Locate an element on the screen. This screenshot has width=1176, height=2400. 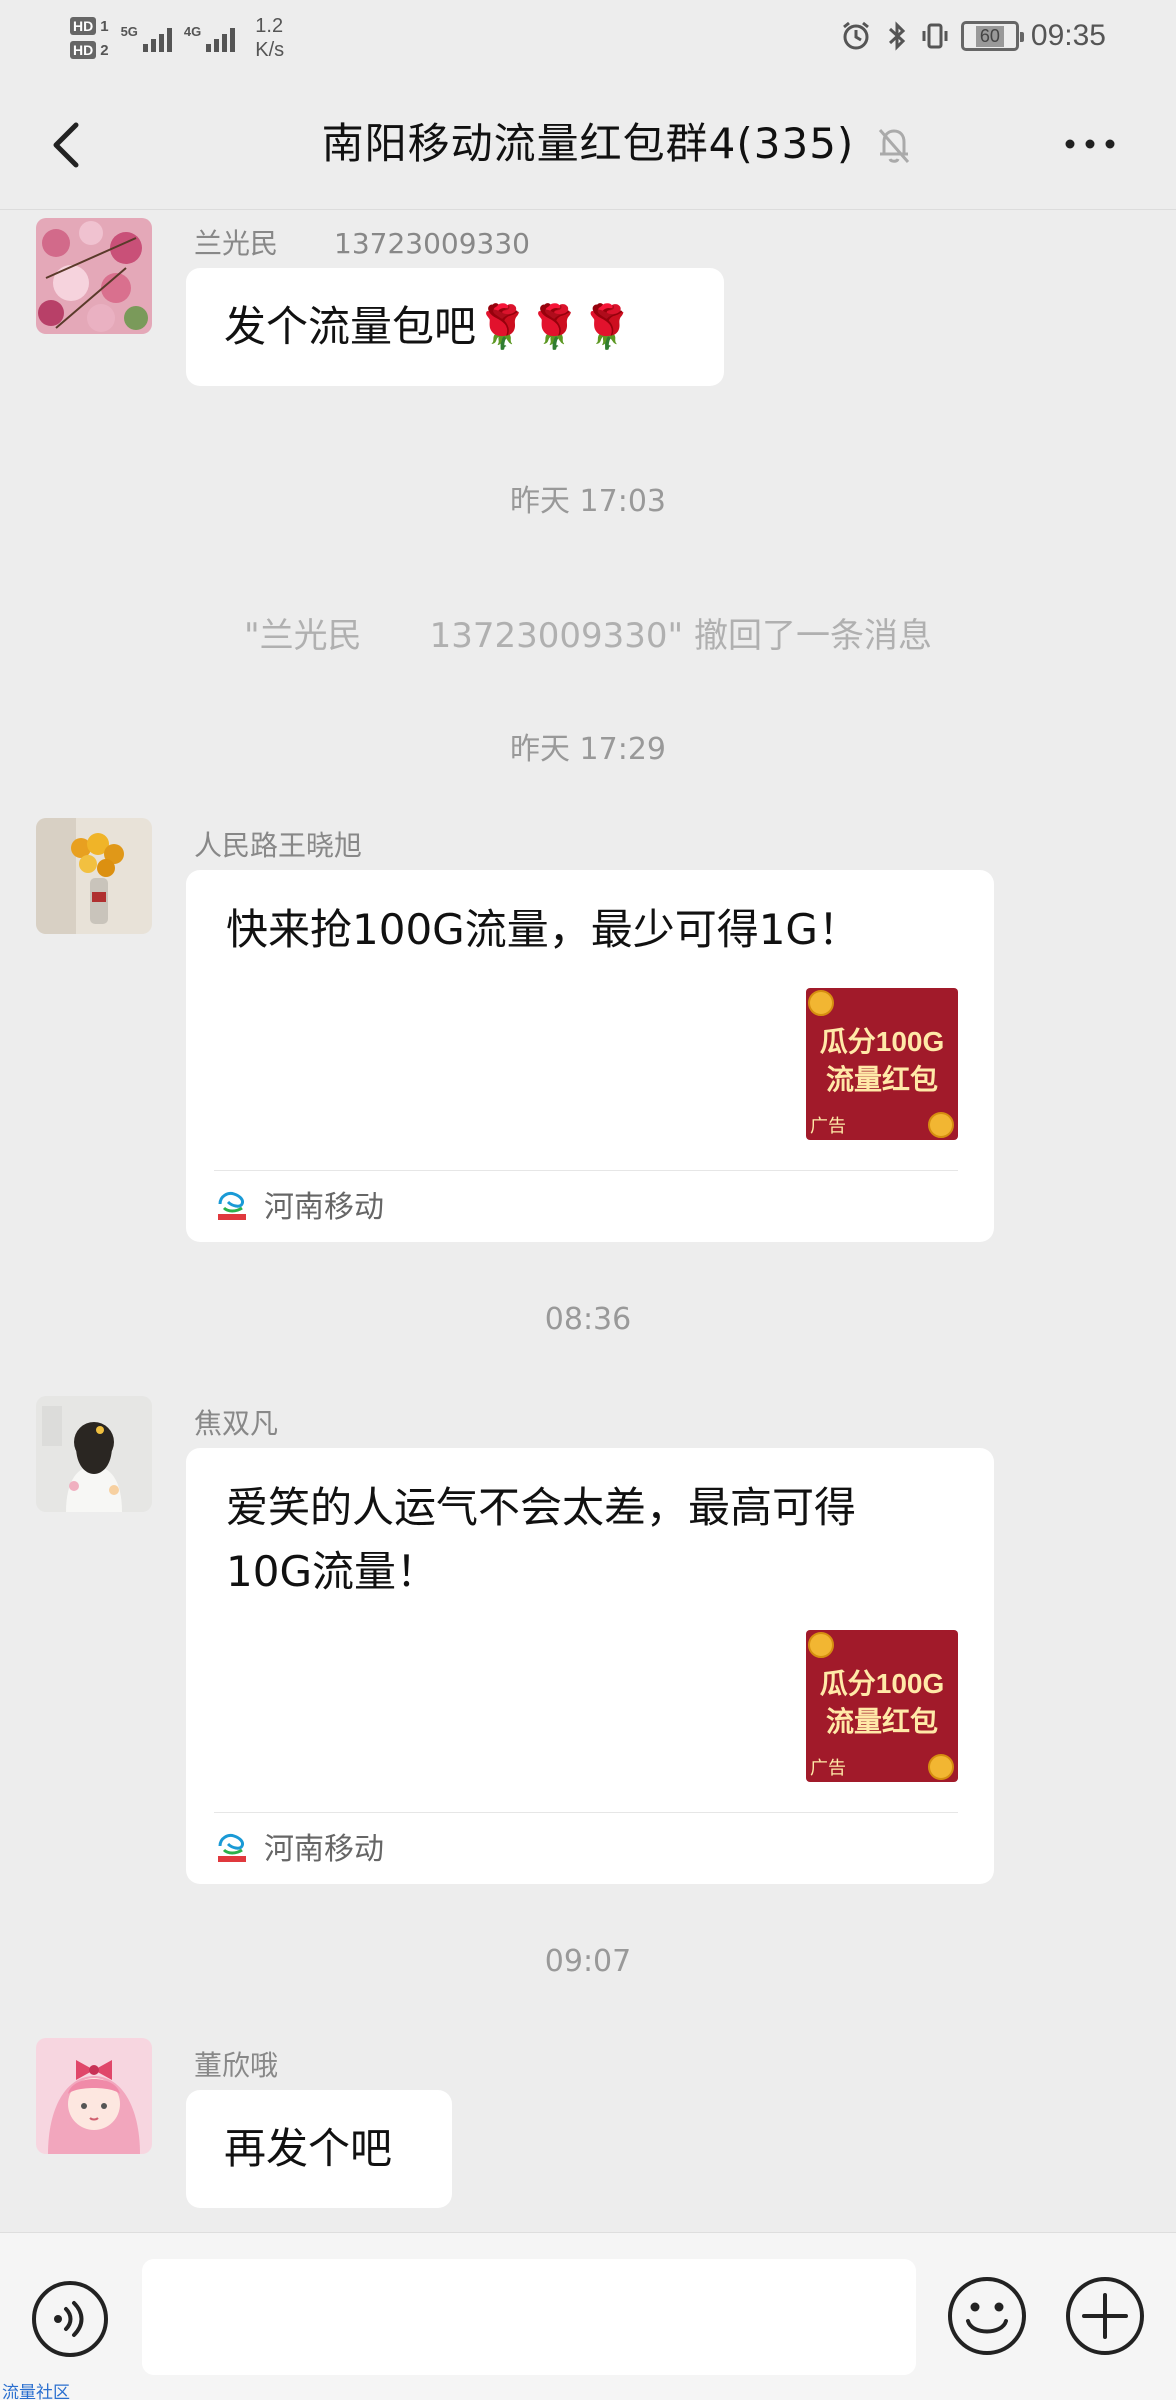
bluetooth-icon is located at coordinates (897, 36).